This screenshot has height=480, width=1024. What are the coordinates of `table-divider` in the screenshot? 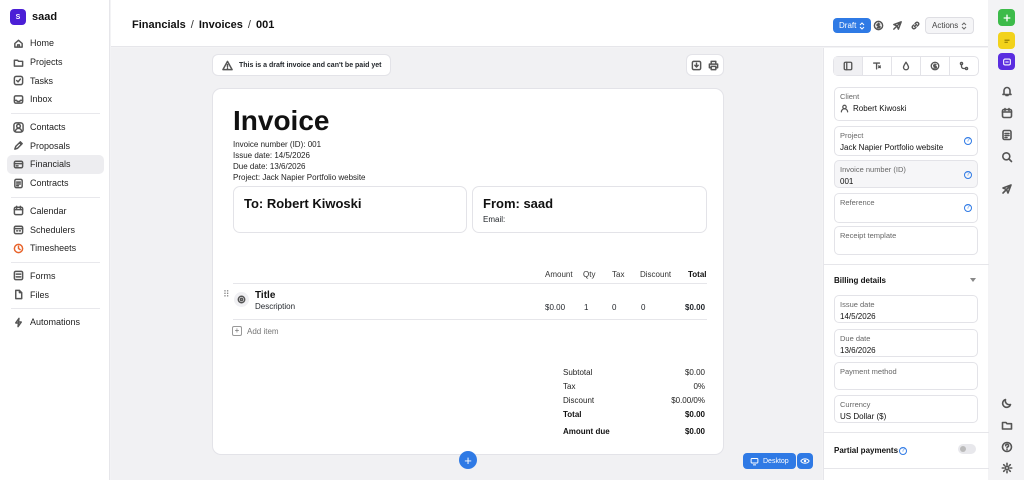 It's located at (470, 283).